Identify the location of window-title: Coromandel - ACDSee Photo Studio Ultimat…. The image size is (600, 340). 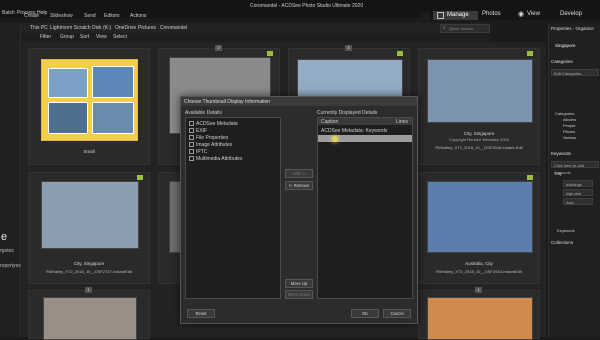
(307, 6).